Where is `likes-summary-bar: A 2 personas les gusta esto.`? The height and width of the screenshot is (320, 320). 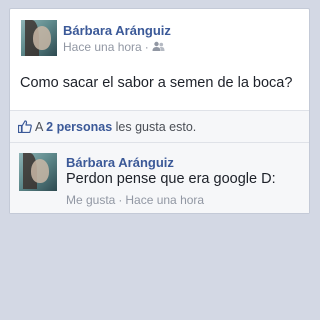 likes-summary-bar: A 2 personas les gusta esto. is located at coordinates (159, 126).